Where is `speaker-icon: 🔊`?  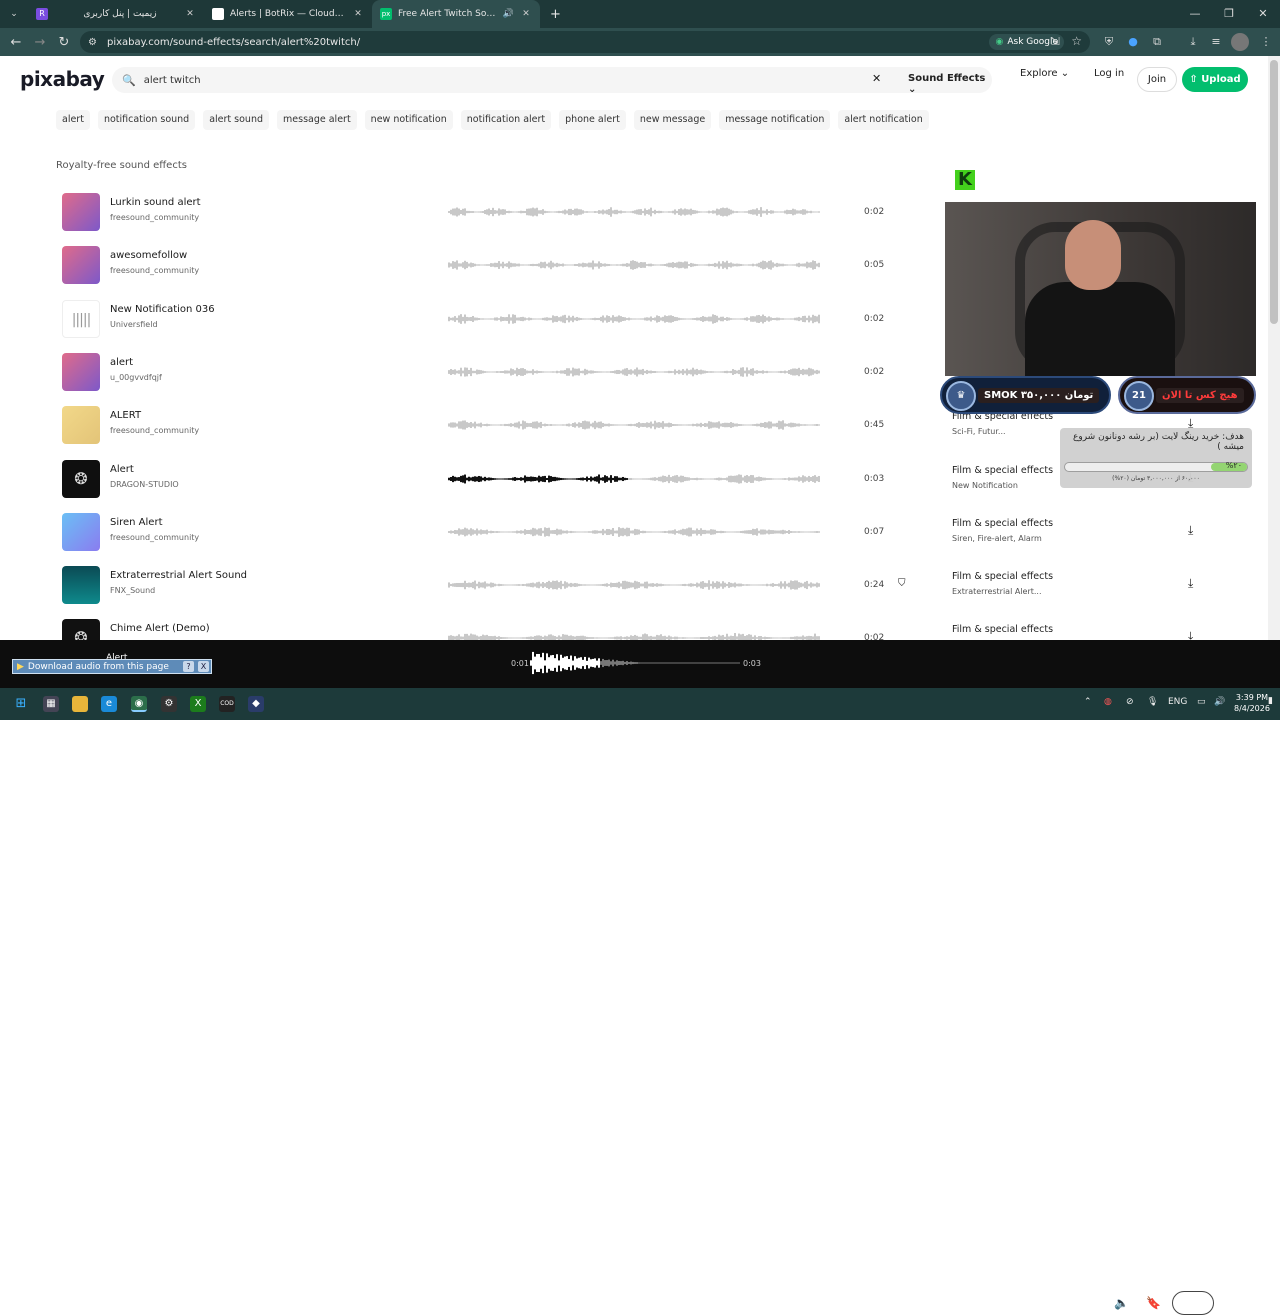 speaker-icon: 🔊 is located at coordinates (1219, 702).